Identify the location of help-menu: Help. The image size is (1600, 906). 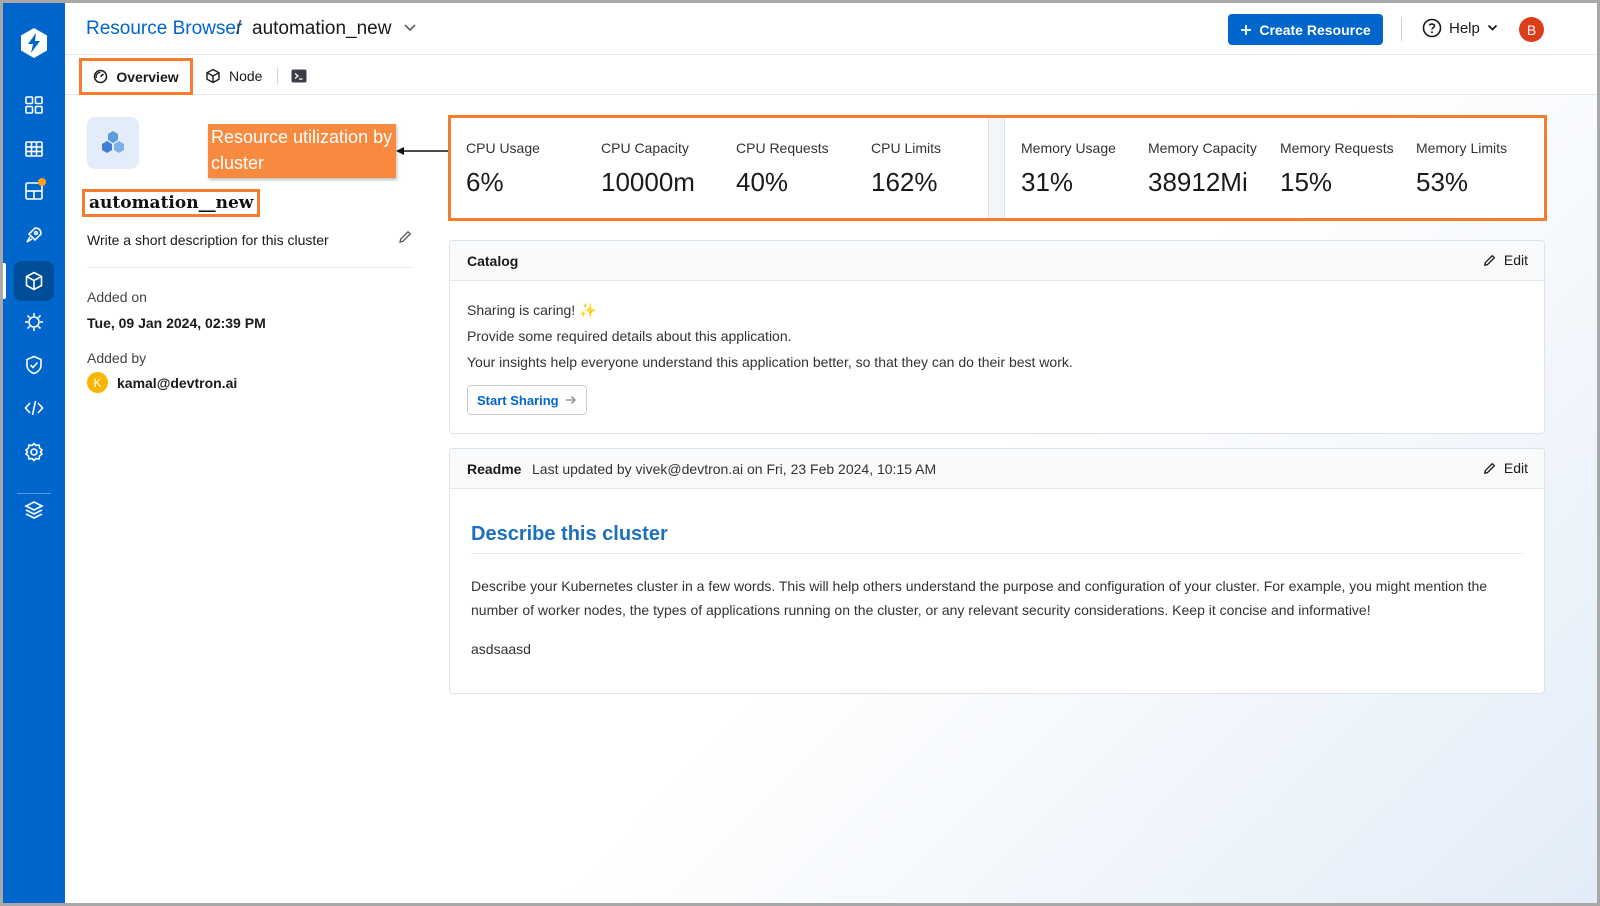
(1460, 28).